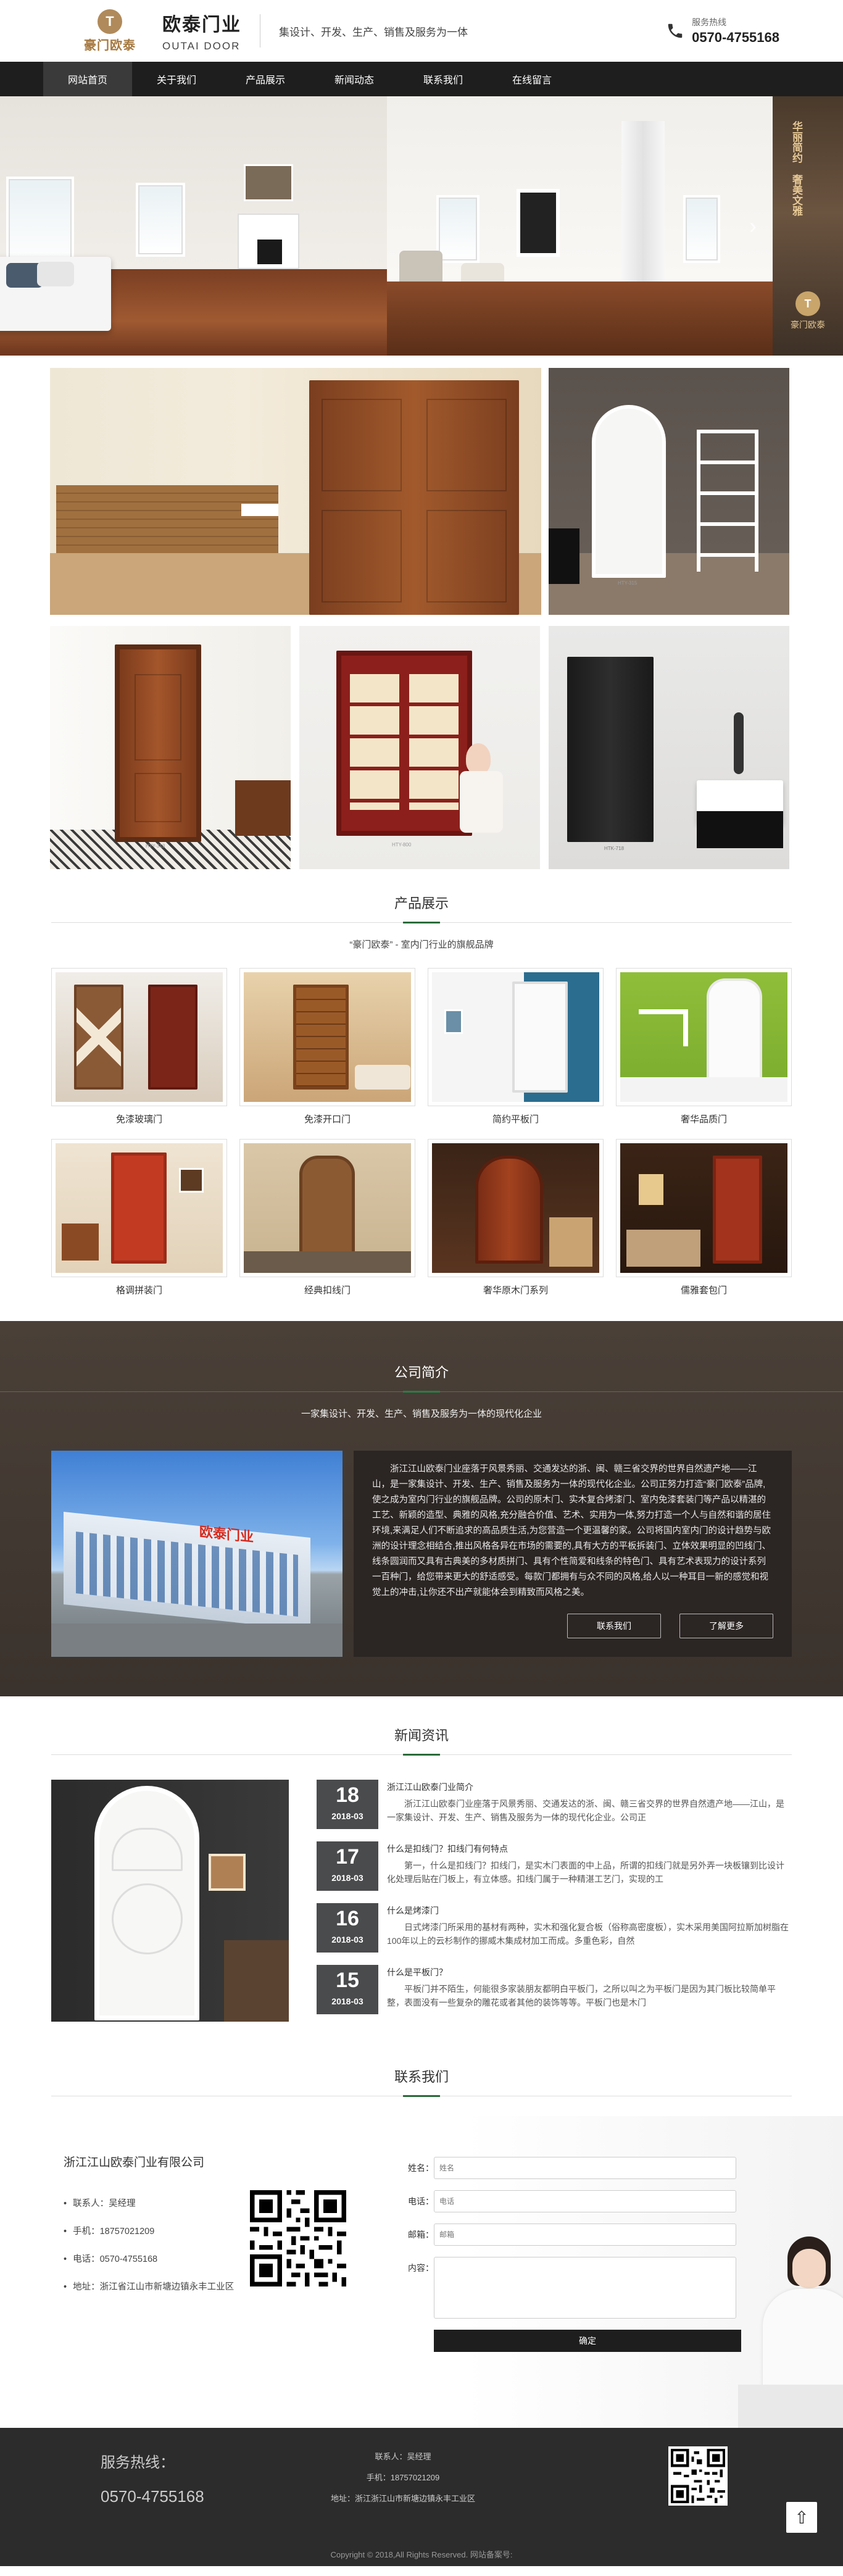 The image size is (843, 2576). What do you see at coordinates (421, 922) in the screenshot?
I see `title-underline` at bounding box center [421, 922].